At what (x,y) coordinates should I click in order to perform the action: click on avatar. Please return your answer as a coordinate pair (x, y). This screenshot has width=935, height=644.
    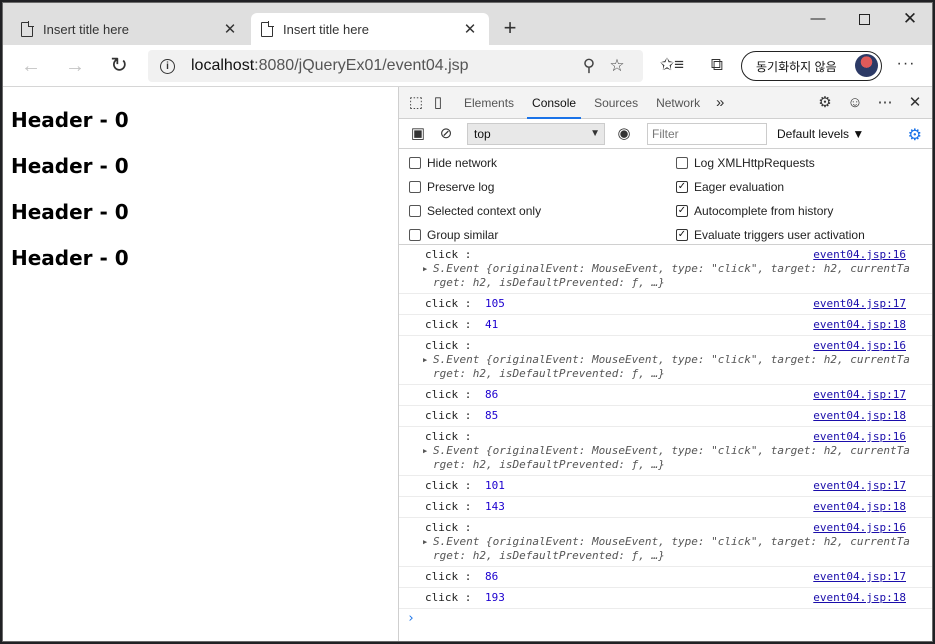
    Looking at the image, I should click on (866, 65).